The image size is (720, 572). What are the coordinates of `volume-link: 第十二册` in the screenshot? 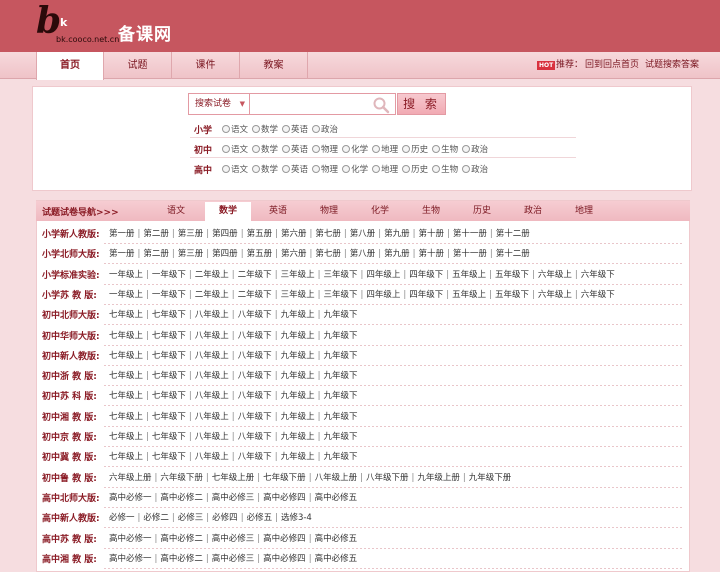 It's located at (513, 253).